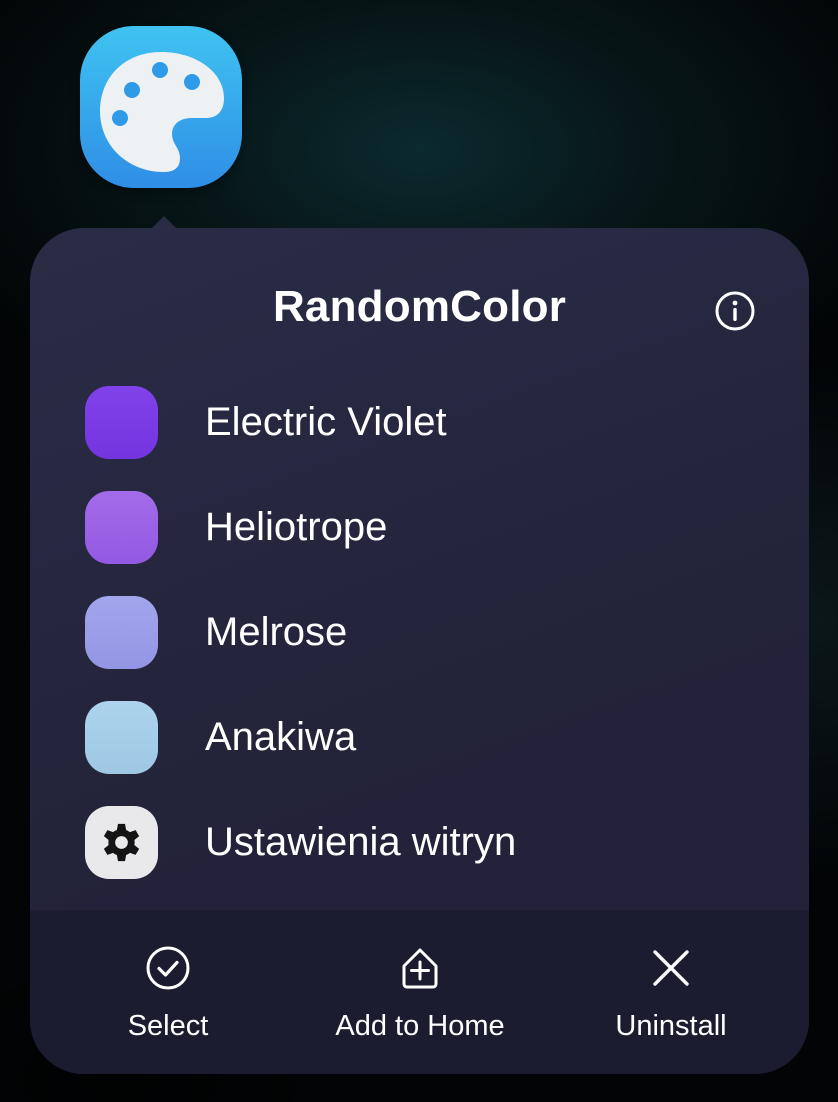  I want to click on shortcut-item-melrose: Melrose, so click(419, 634).